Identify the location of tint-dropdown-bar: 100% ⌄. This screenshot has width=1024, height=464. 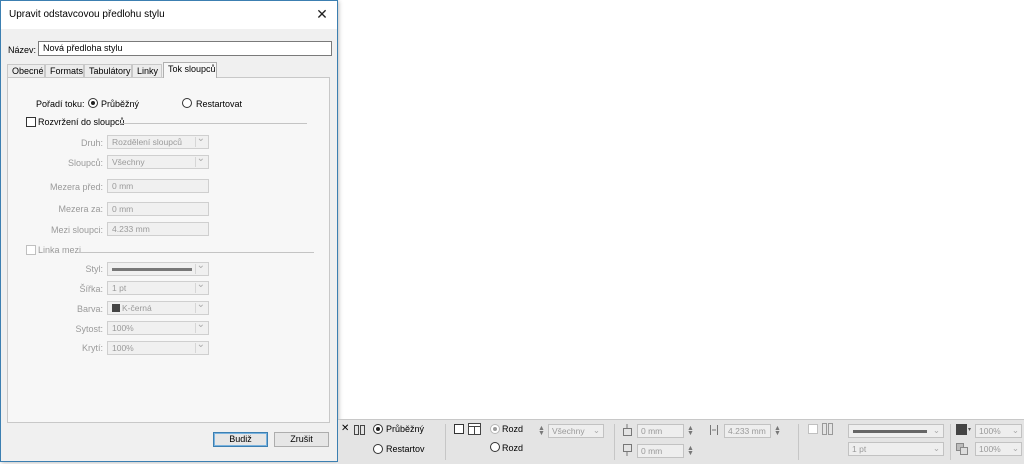
(998, 431).